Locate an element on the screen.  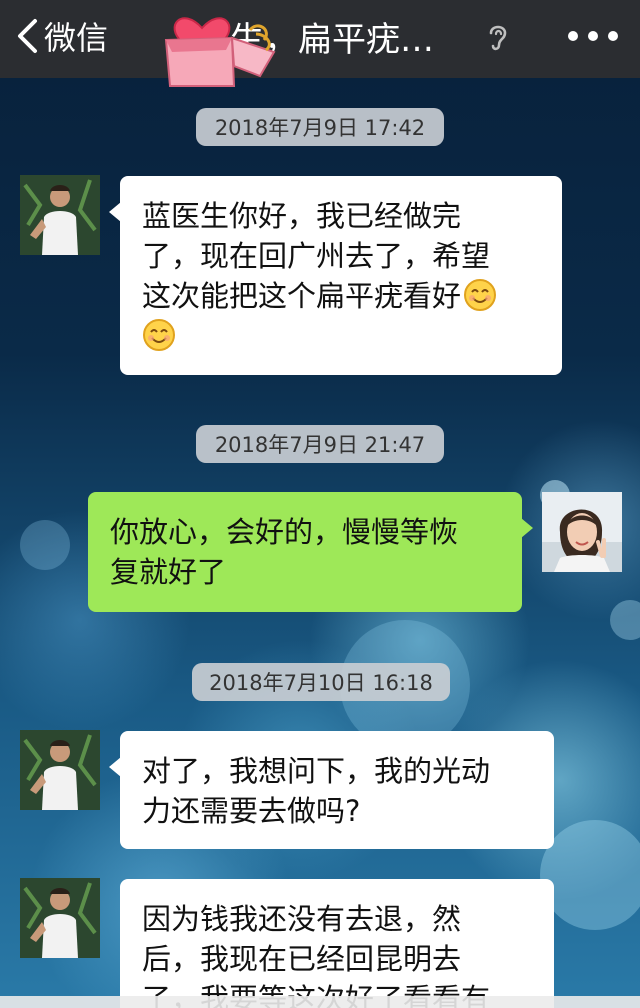
more-button is located at coordinates (593, 36).